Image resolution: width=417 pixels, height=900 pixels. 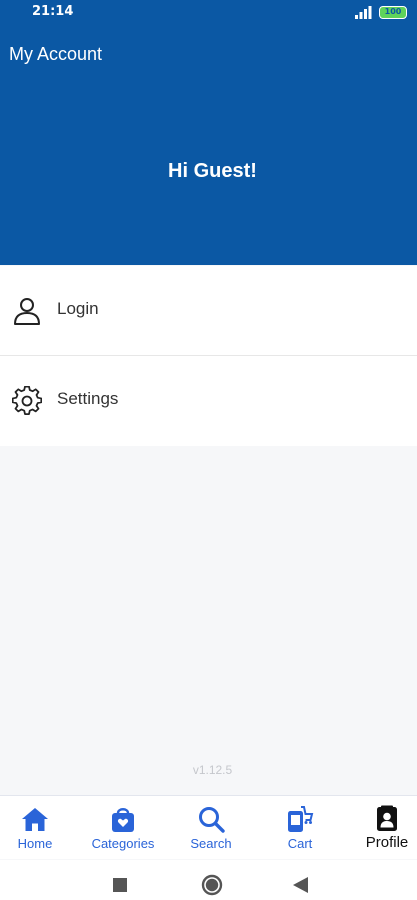 I want to click on tab-home: Home, so click(x=35, y=828).